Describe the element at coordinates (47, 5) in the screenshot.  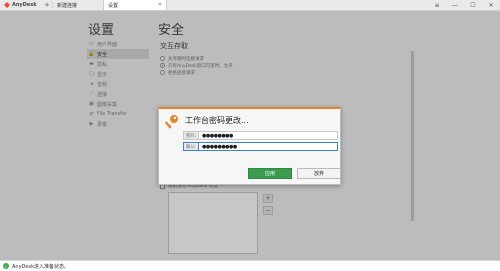
I see `new-tab-icon: +` at that location.